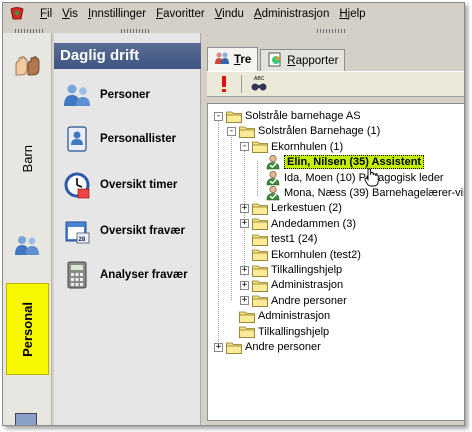 The image size is (472, 432). I want to click on id-card-icon, so click(77, 139).